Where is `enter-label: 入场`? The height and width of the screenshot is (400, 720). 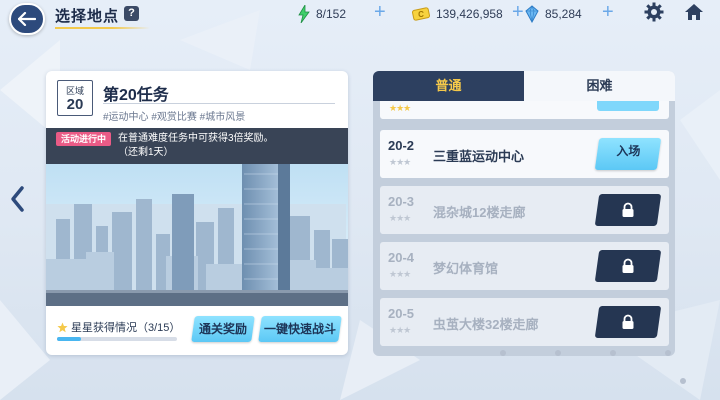
enter-label: 入场 is located at coordinates (628, 151).